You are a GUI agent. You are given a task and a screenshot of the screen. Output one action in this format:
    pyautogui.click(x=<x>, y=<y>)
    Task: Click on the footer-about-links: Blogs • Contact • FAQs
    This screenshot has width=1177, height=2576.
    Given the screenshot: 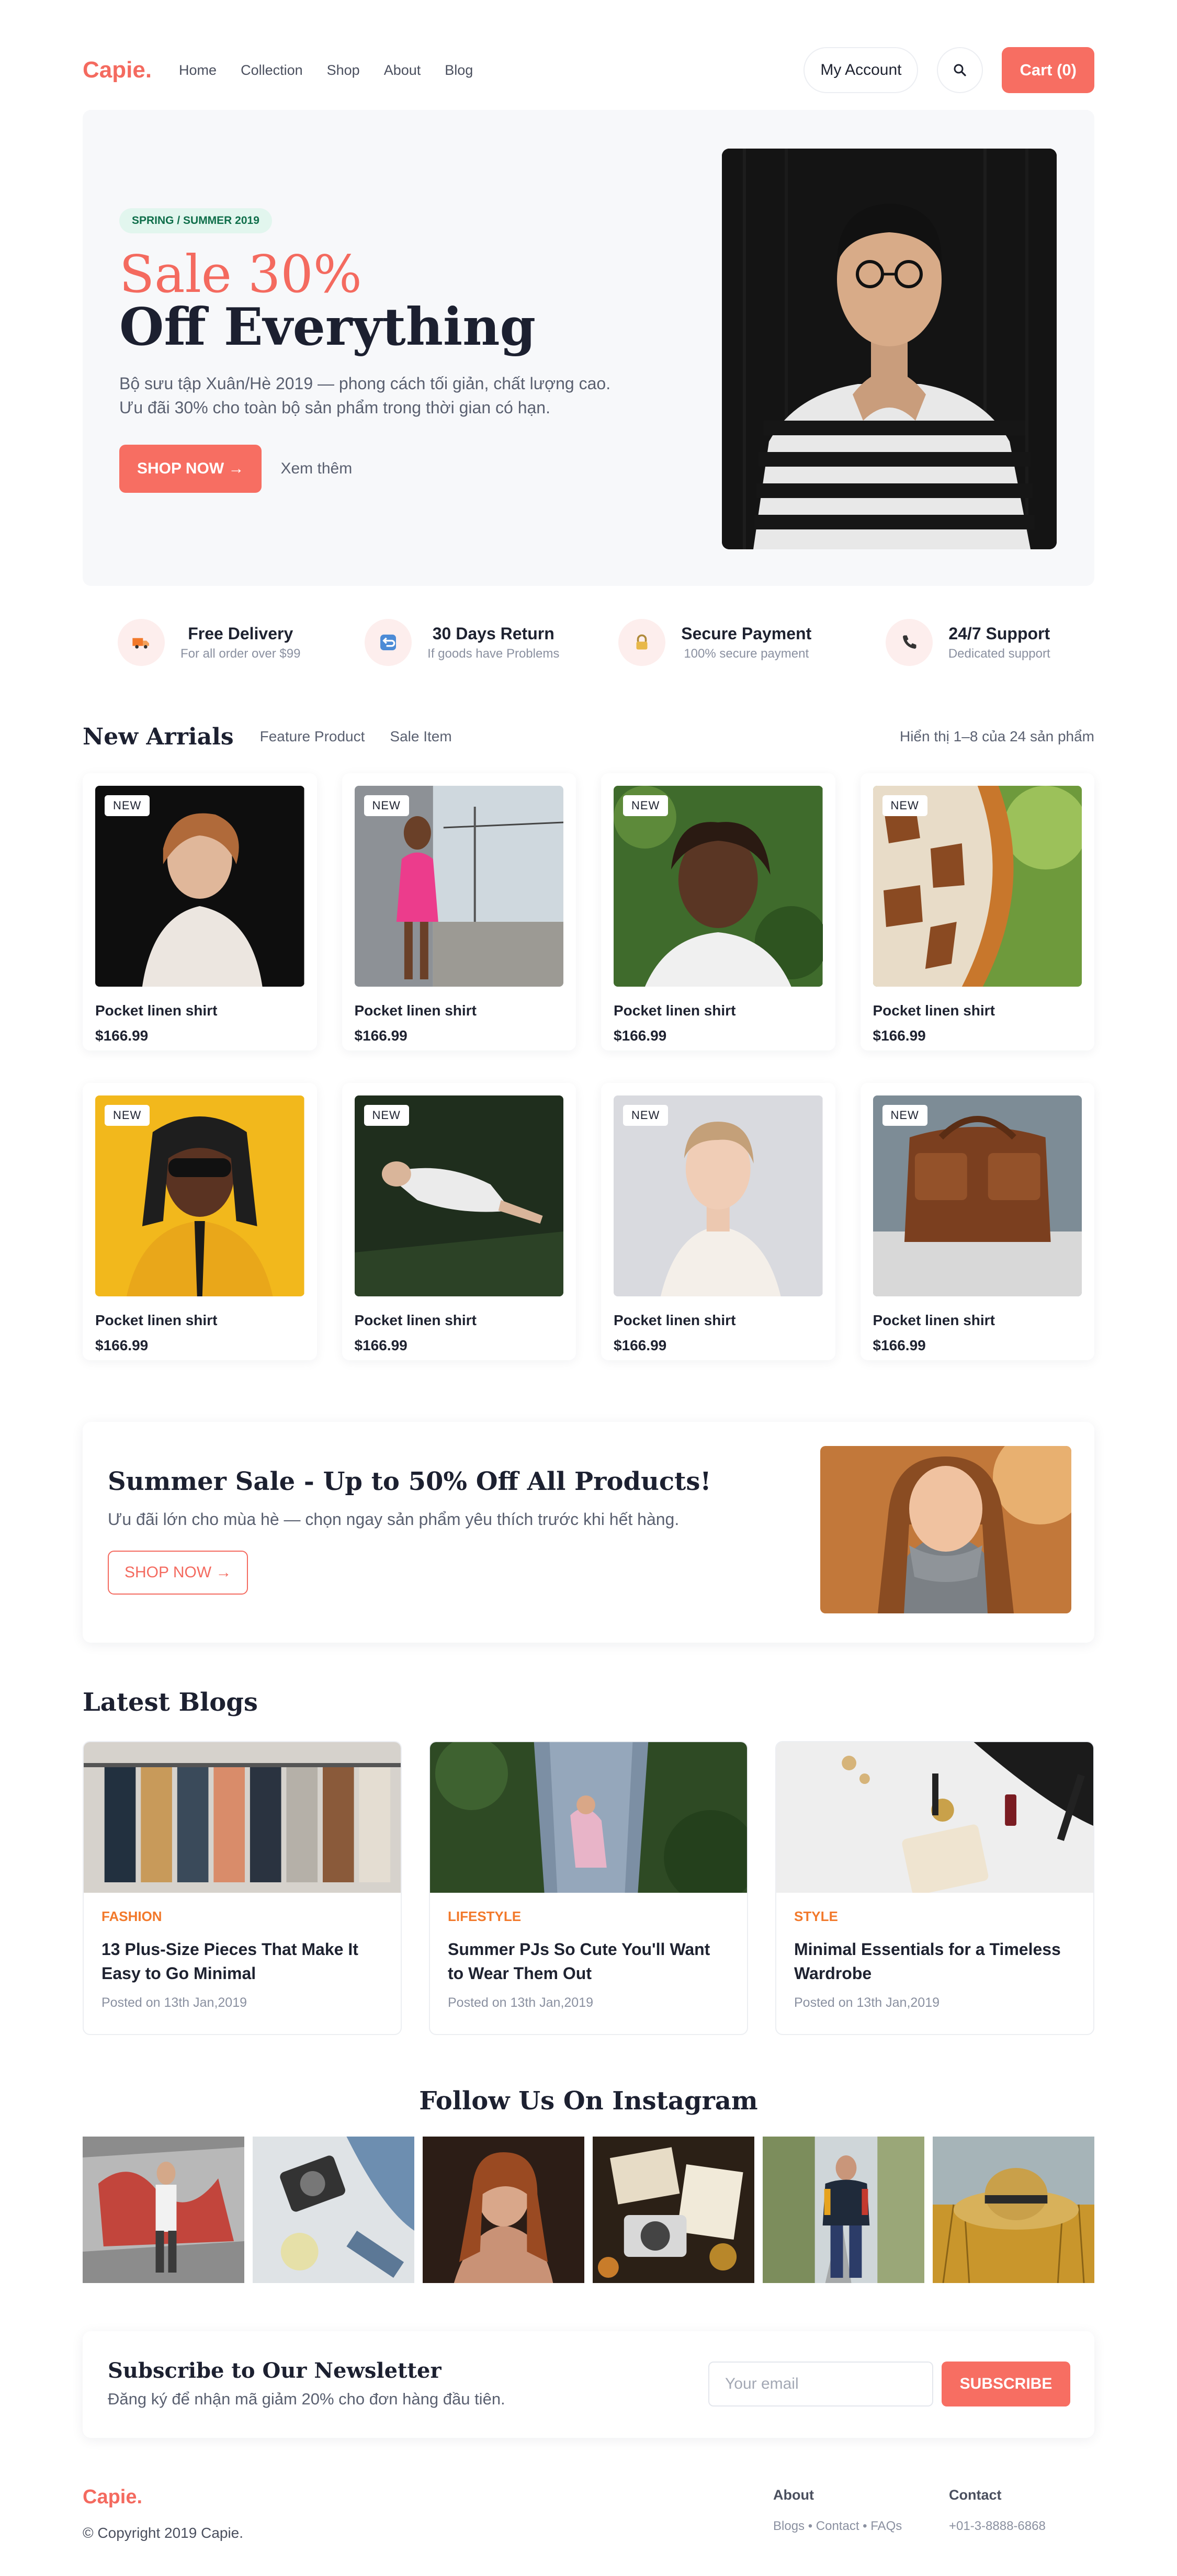 What is the action you would take?
    pyautogui.click(x=837, y=2526)
    